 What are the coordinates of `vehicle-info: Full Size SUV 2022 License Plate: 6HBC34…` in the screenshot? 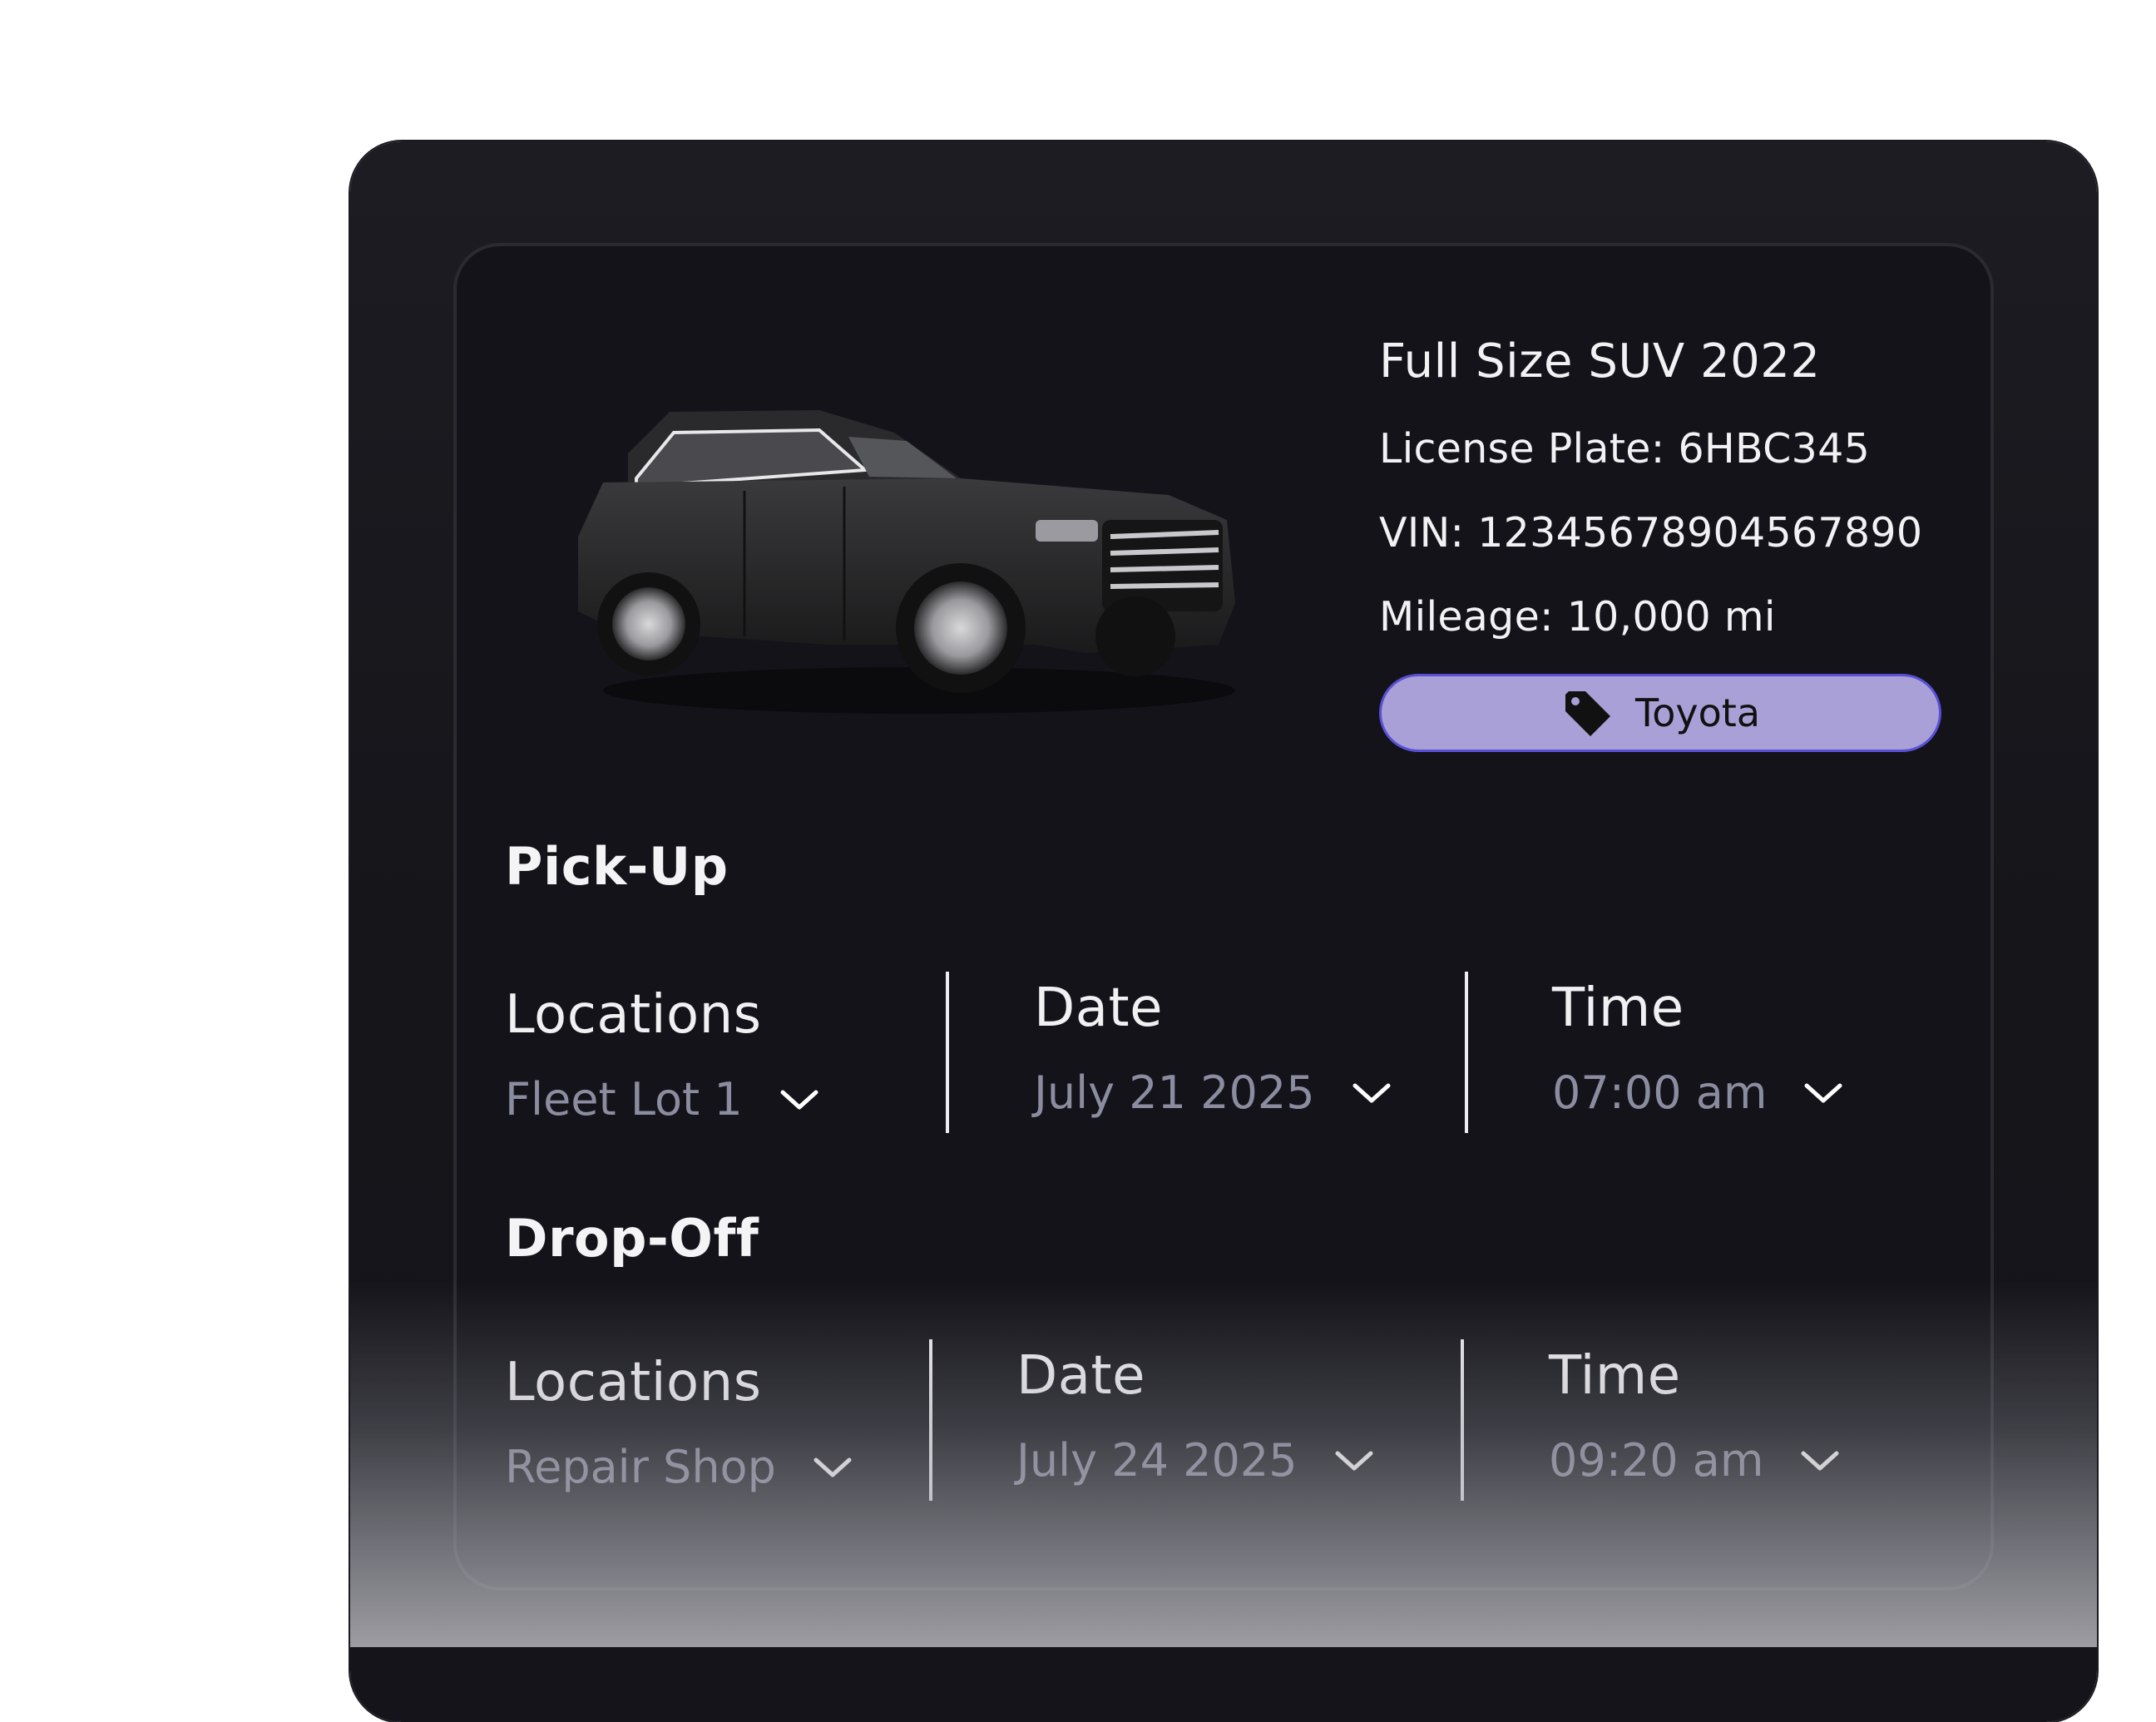 It's located at (1679, 494).